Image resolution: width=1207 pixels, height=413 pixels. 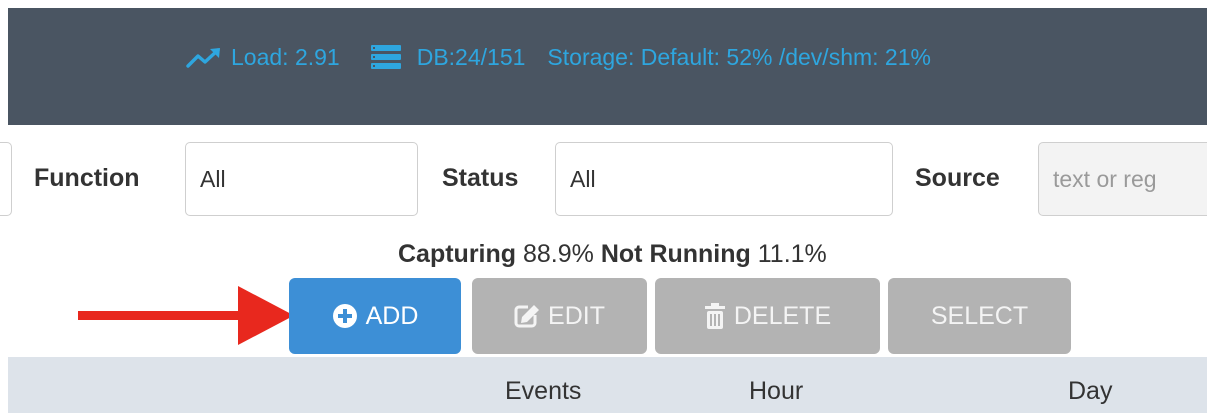 What do you see at coordinates (607, 385) in the screenshot?
I see `table-header: Events Hour Day` at bounding box center [607, 385].